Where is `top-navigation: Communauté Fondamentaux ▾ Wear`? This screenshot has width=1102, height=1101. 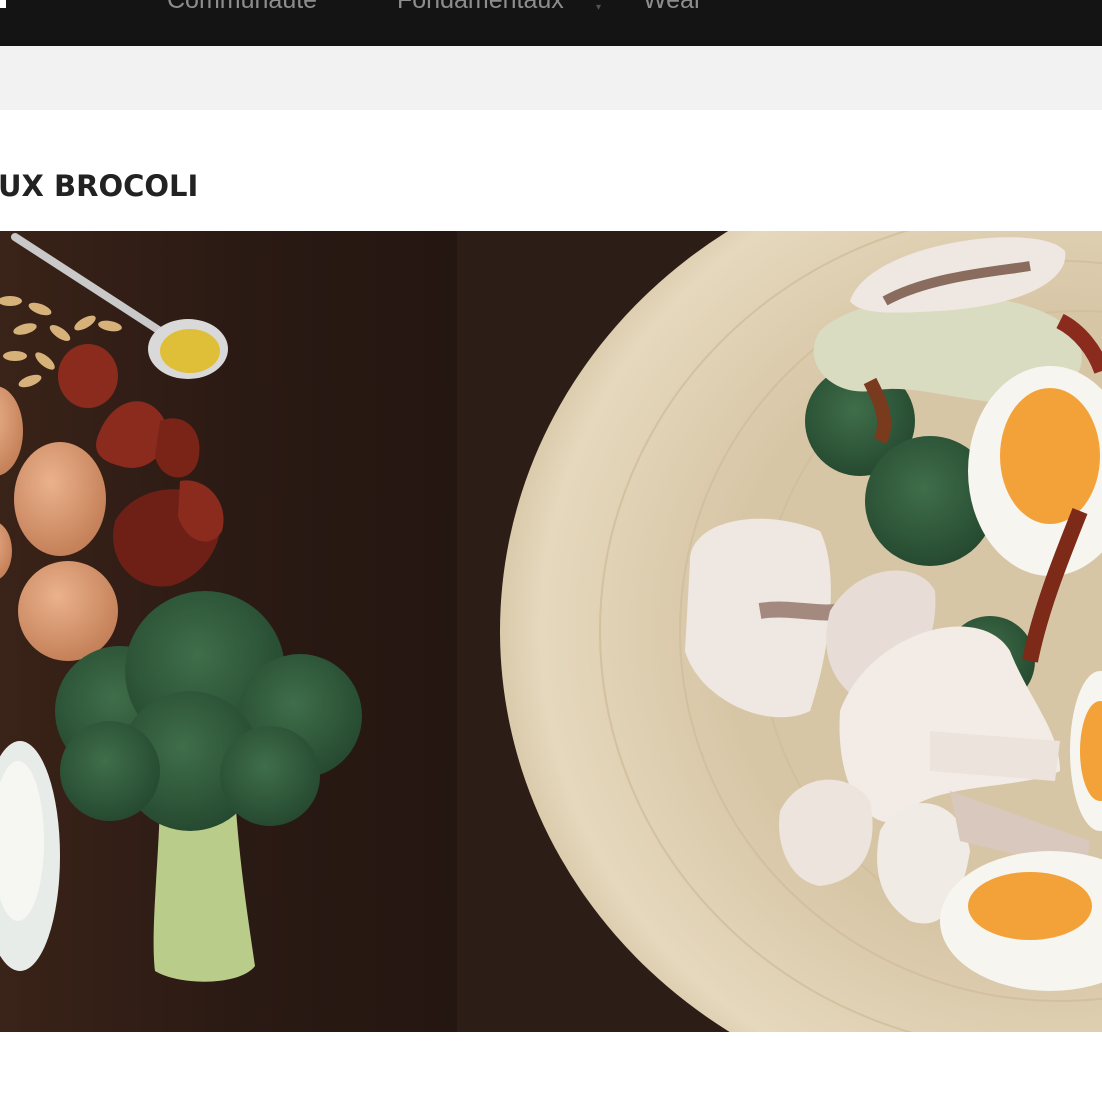
top-navigation: Communauté Fondamentaux ▾ Wear is located at coordinates (551, 23).